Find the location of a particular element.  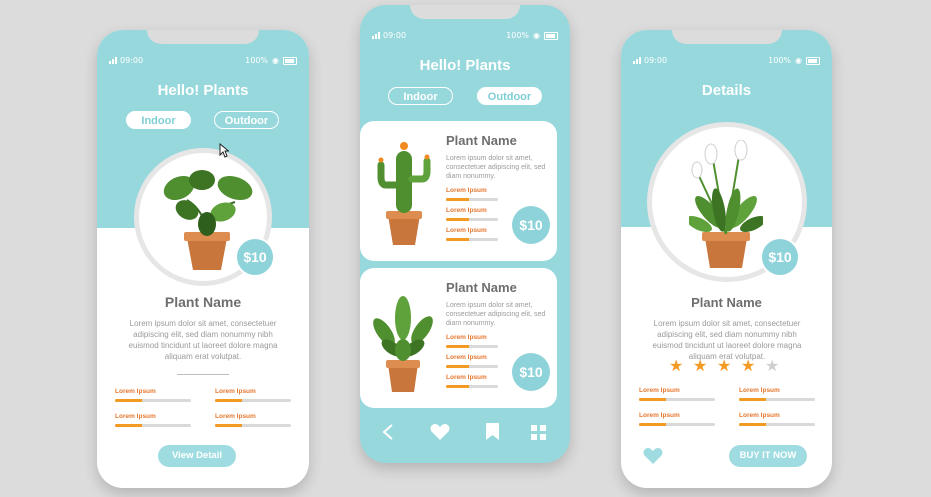

view-detail-button: View Detail is located at coordinates (197, 456).